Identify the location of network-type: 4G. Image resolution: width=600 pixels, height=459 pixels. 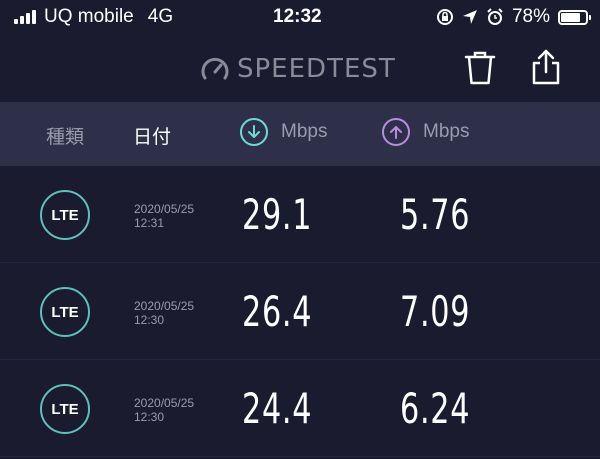
(160, 16).